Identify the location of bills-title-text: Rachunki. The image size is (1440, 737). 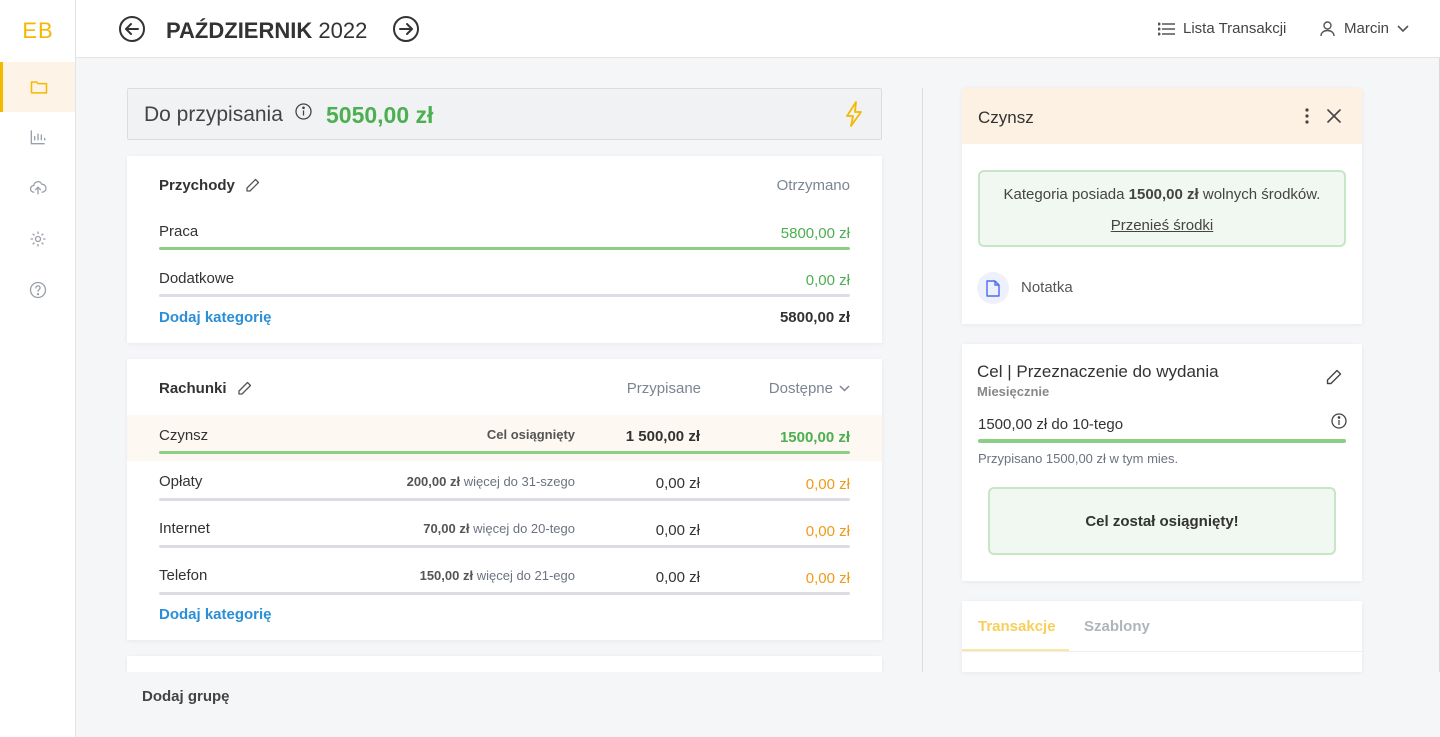
(193, 388).